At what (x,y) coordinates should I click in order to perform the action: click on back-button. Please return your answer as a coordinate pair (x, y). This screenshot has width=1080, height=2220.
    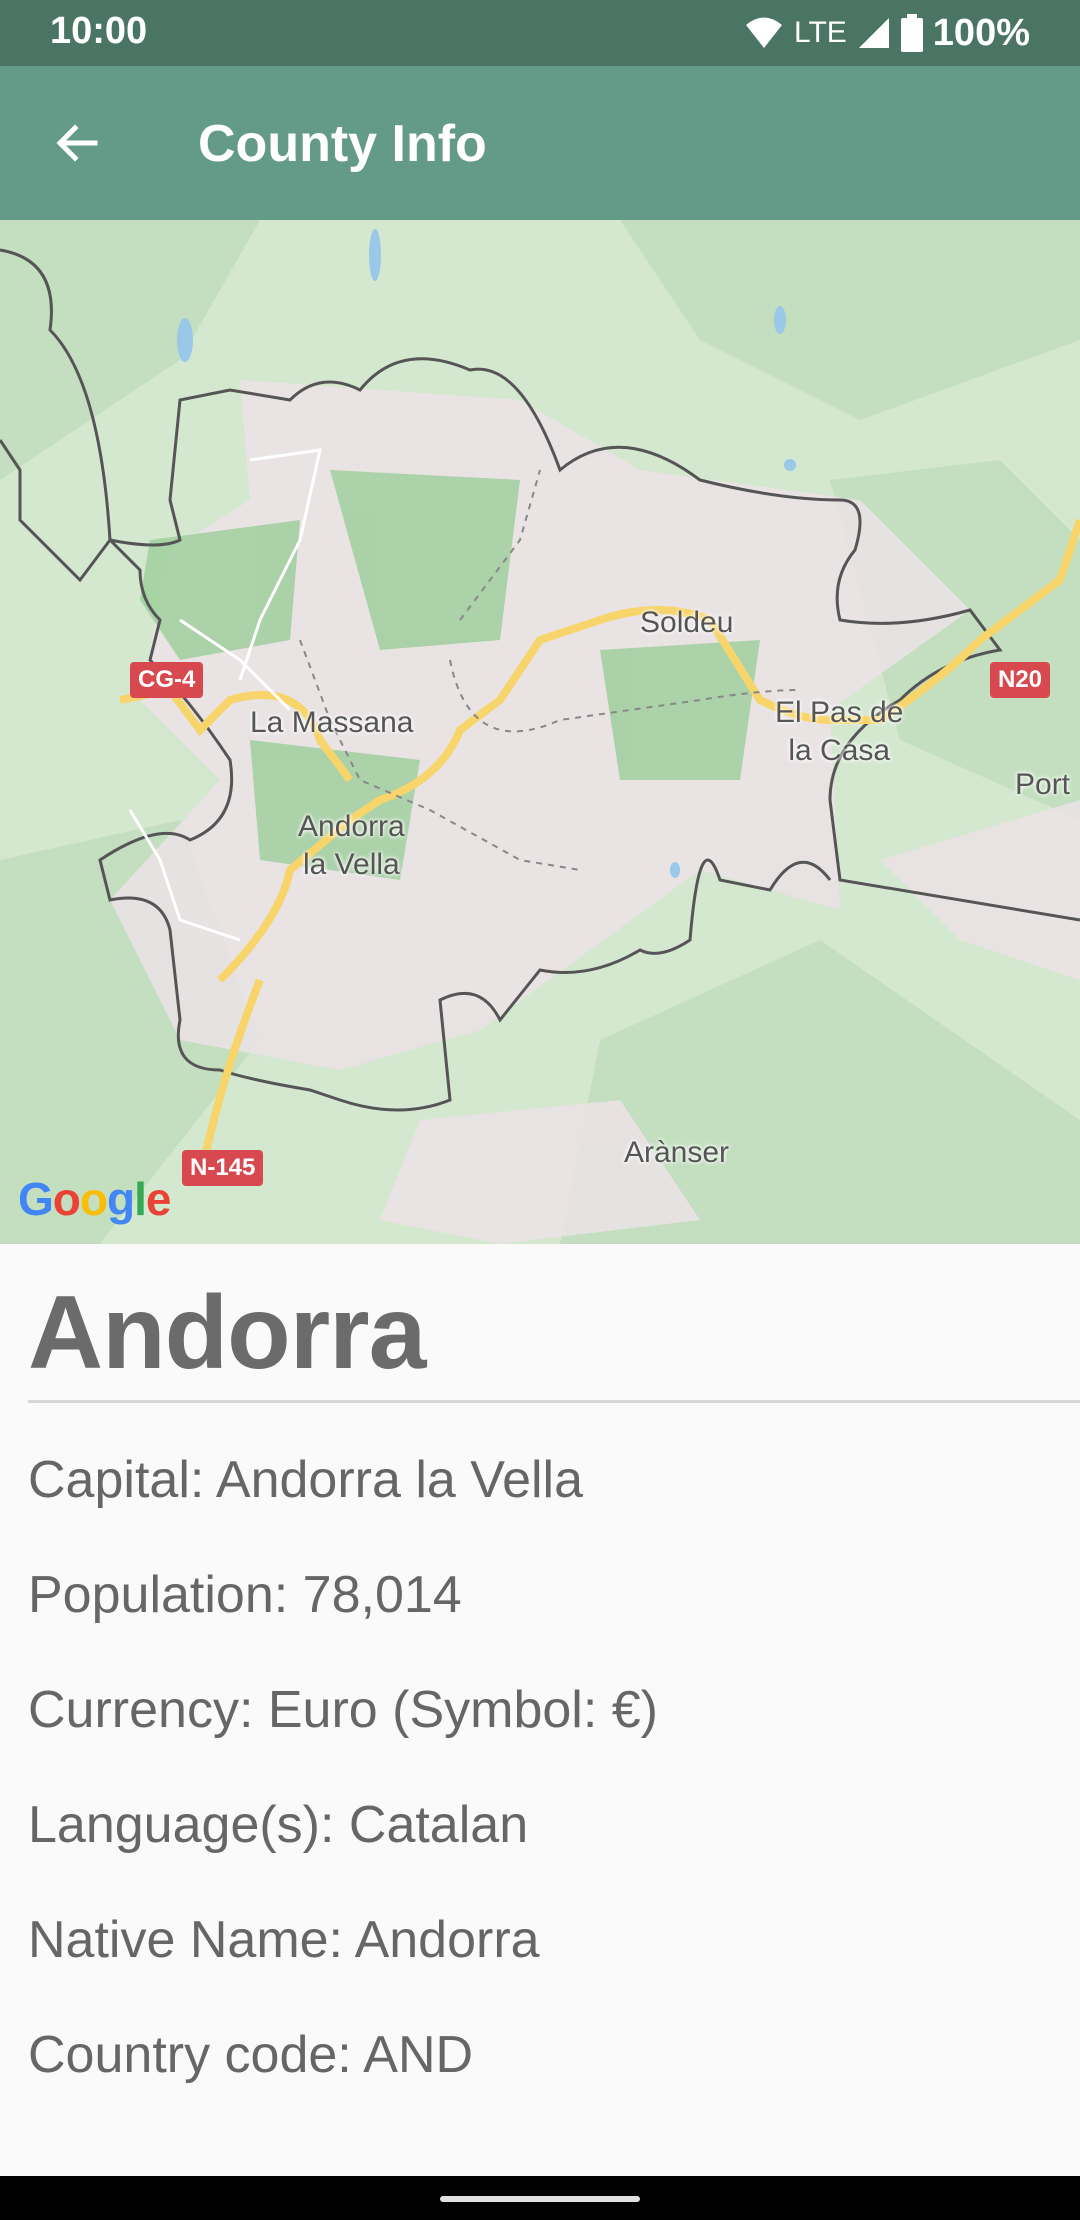
    Looking at the image, I should click on (76, 143).